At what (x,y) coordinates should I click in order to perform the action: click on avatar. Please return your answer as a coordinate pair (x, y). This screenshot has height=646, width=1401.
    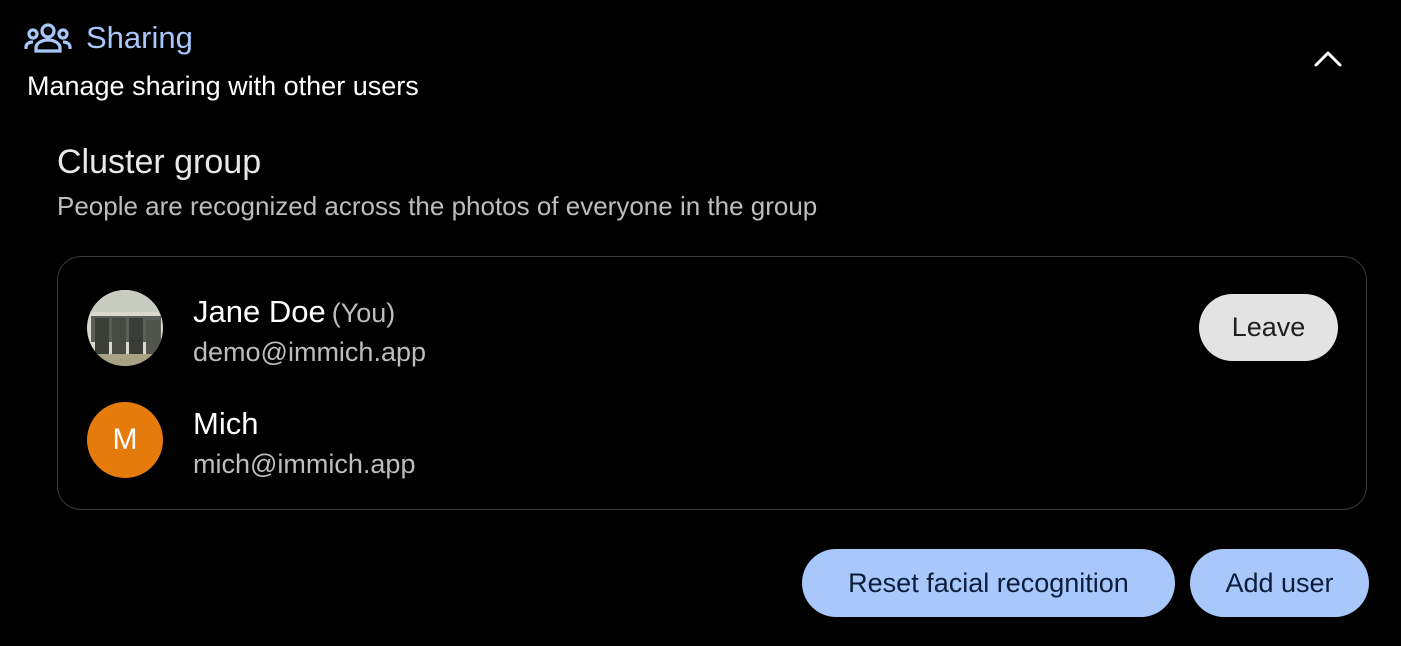
    Looking at the image, I should click on (125, 328).